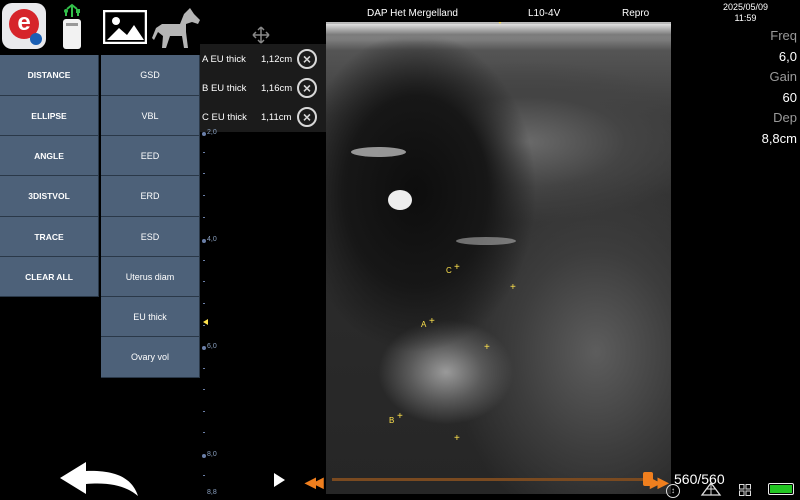 Image resolution: width=800 pixels, height=500 pixels. Describe the element at coordinates (212, 239) in the screenshot. I see `depth-tick-label: 4,0` at that location.